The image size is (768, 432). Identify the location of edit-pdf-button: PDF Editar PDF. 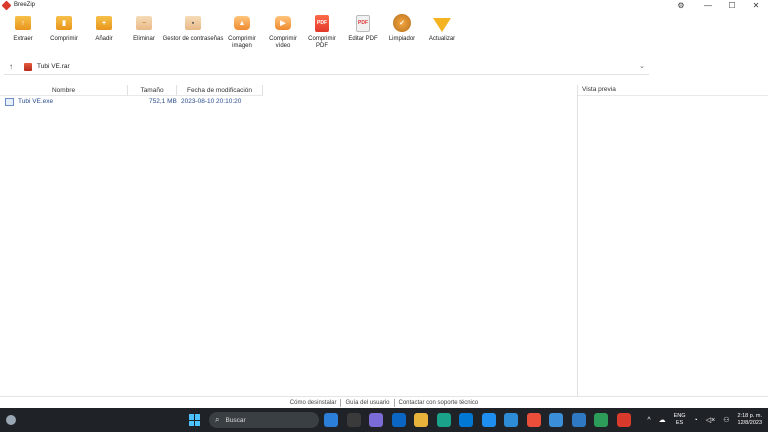
(363, 28).